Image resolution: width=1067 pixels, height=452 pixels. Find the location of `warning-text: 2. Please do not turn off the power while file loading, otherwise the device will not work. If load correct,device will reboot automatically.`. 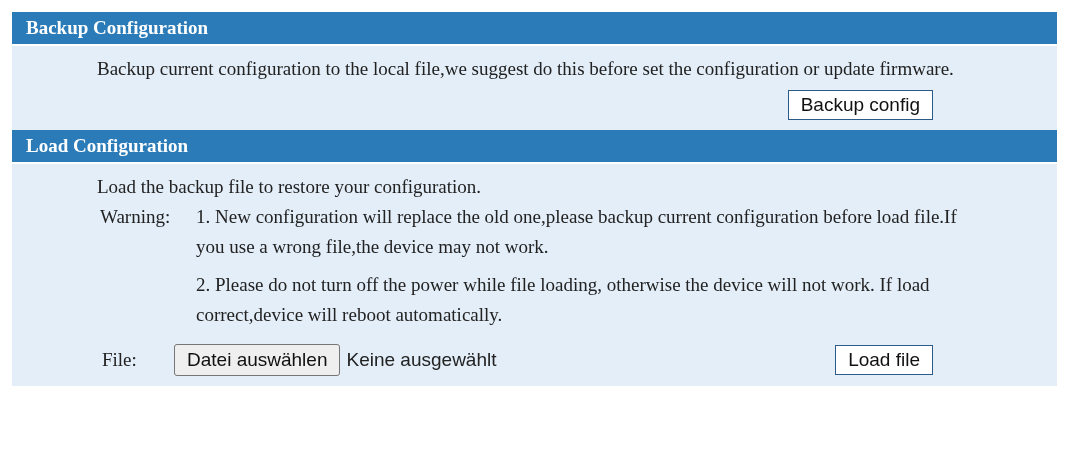

warning-text: 2. Please do not turn off the power while file loading, otherwise the device will not work. If load correct,device will reboot automatically. is located at coordinates (563, 300).